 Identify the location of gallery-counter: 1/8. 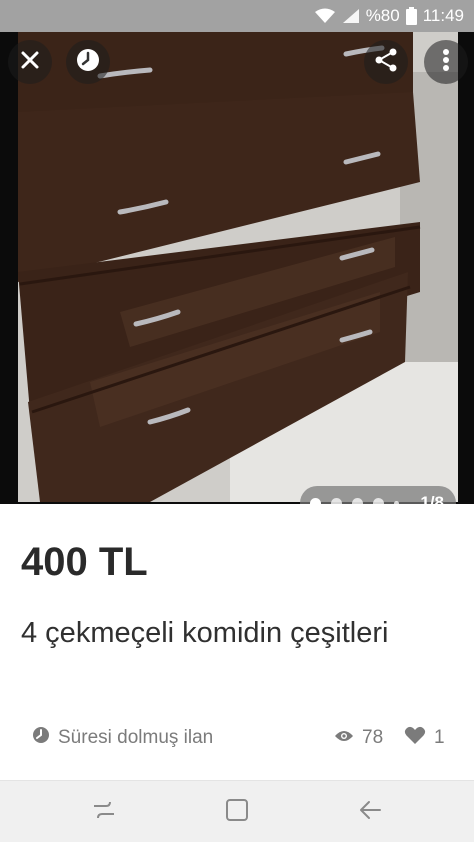
(432, 498).